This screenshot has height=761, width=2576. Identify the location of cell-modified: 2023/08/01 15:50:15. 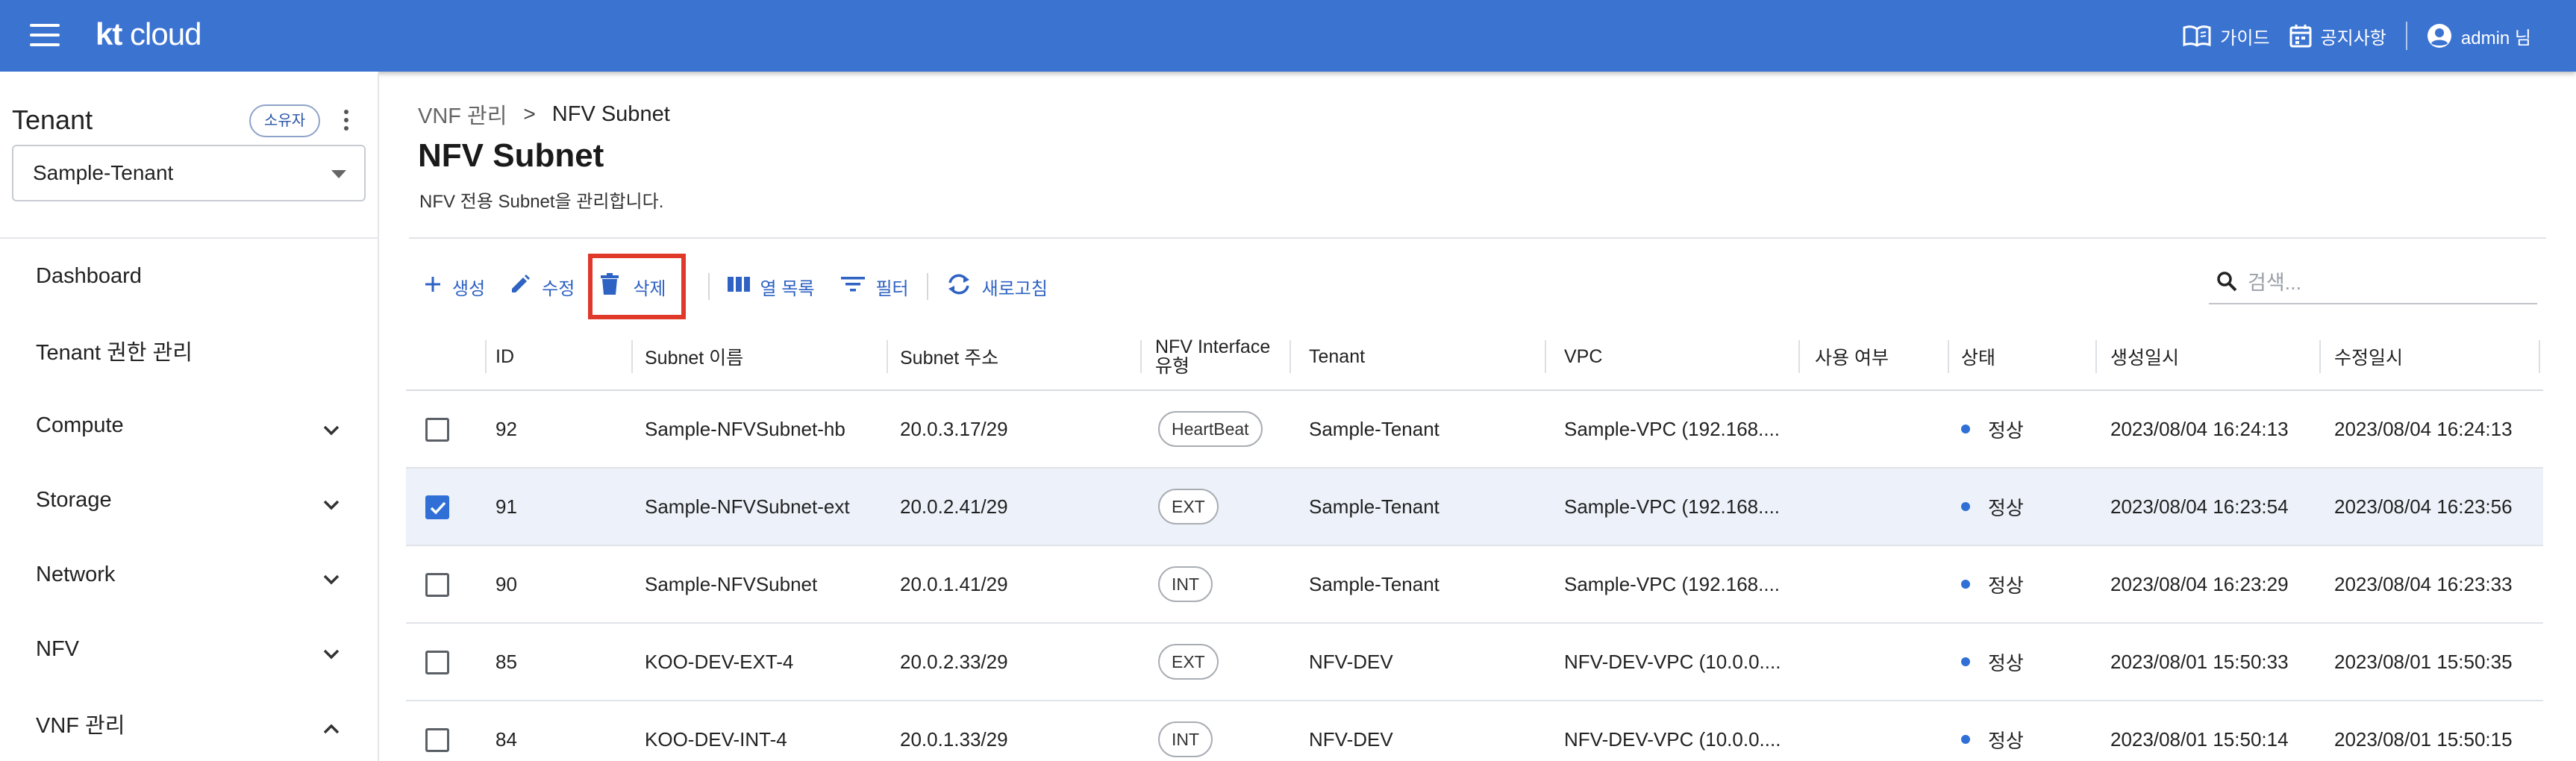
(2423, 739).